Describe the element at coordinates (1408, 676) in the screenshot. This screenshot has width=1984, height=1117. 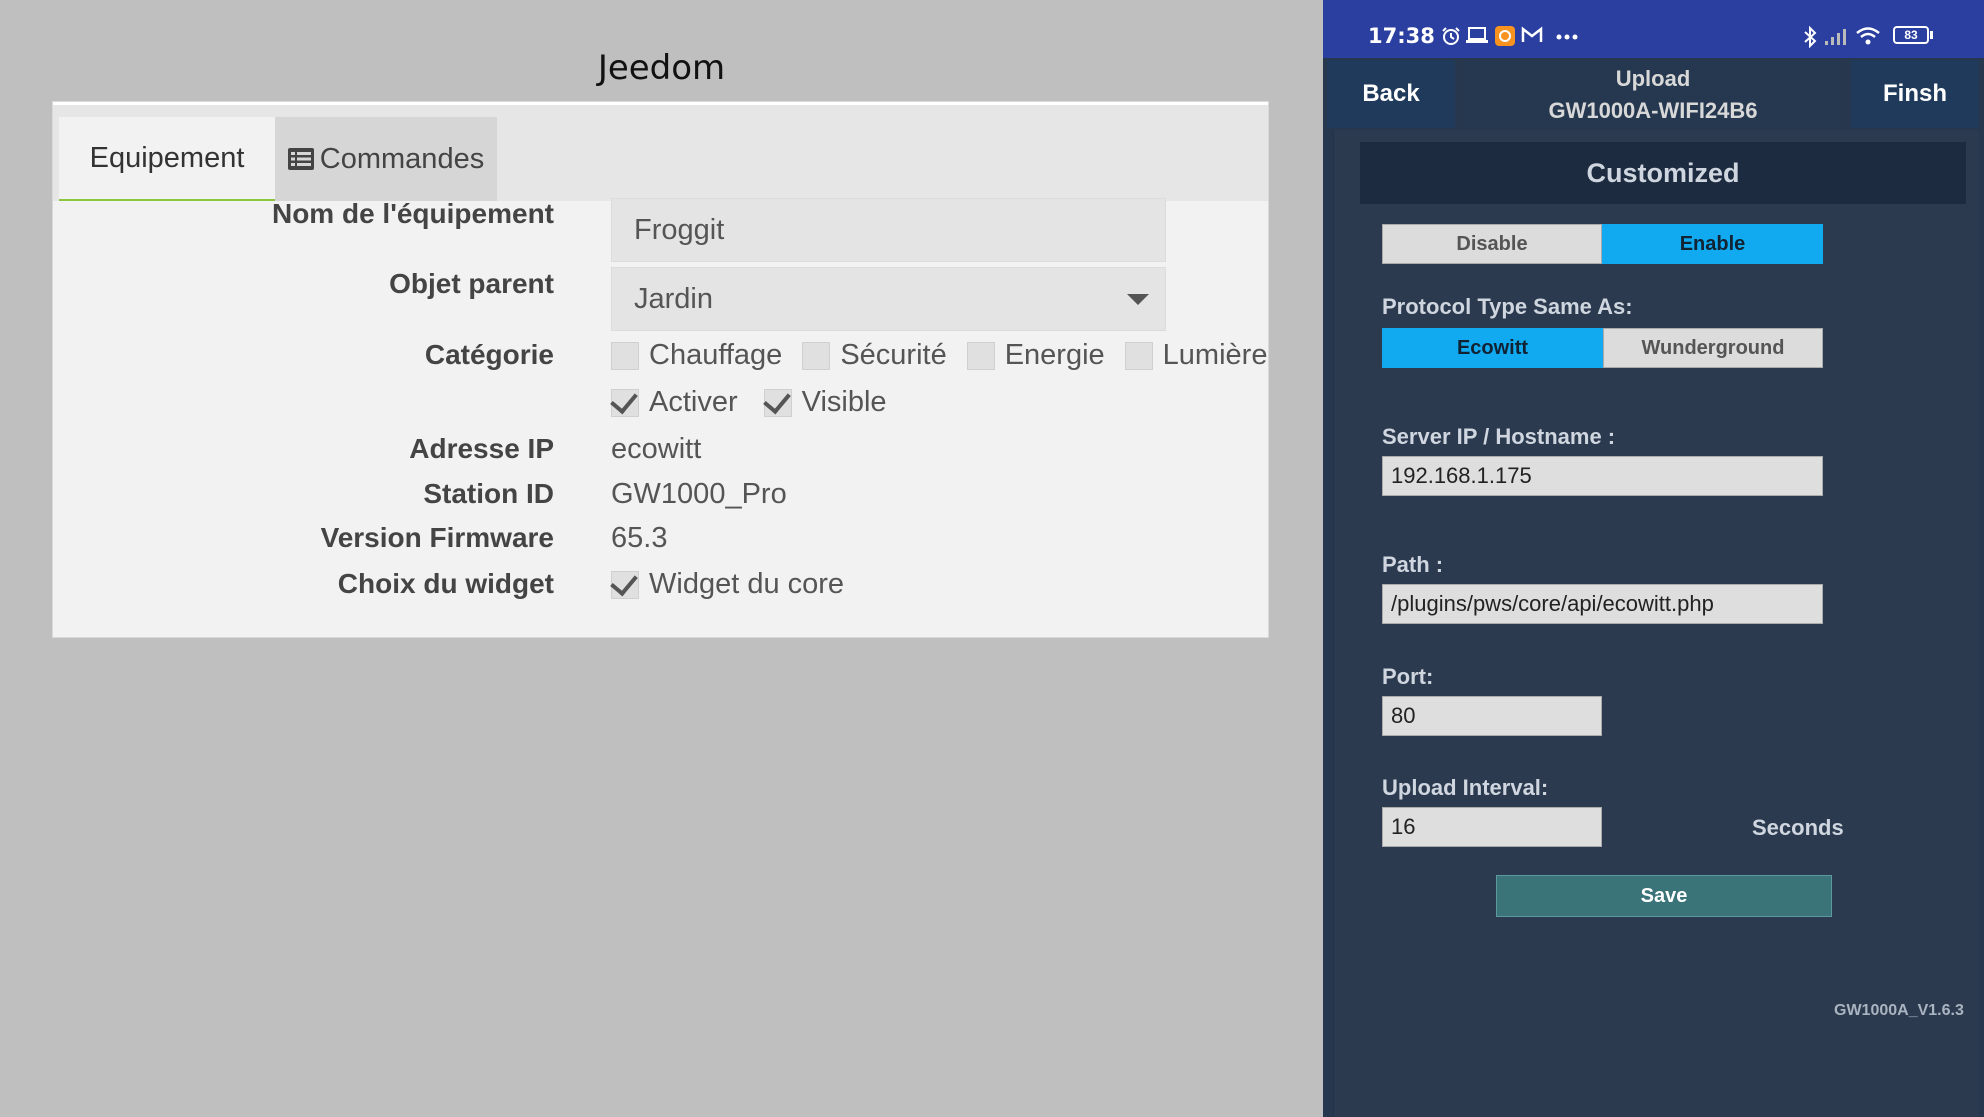
I see `port-label: Port:` at that location.